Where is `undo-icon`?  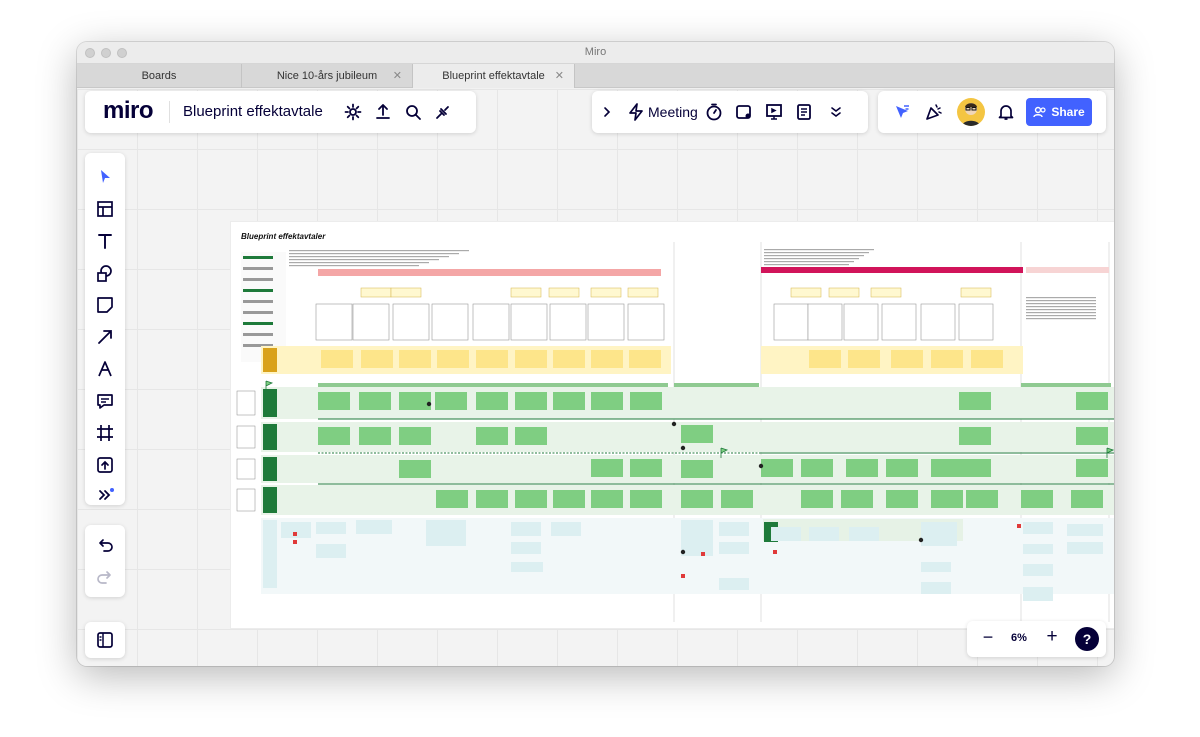
undo-icon is located at coordinates (106, 545).